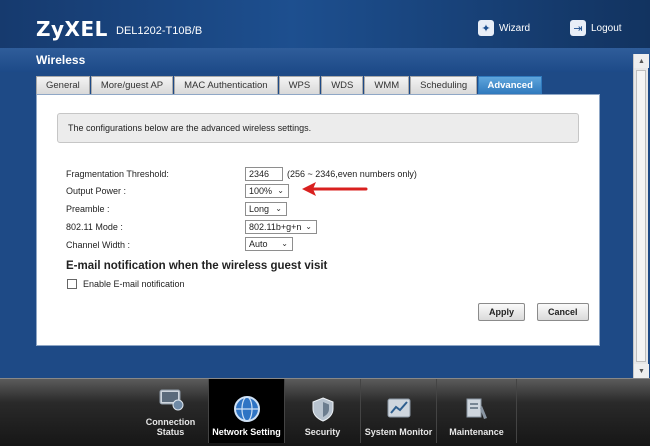 The image size is (650, 446). I want to click on channel-width-label: Channel Width :, so click(98, 245).